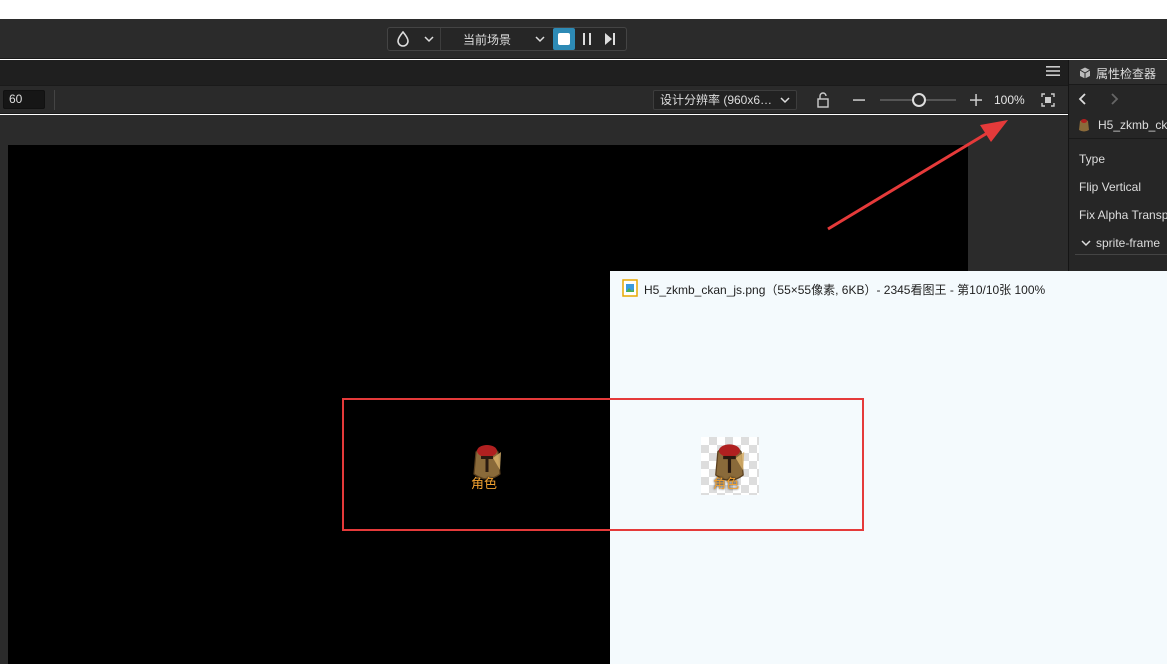  I want to click on step-icon, so click(610, 39).